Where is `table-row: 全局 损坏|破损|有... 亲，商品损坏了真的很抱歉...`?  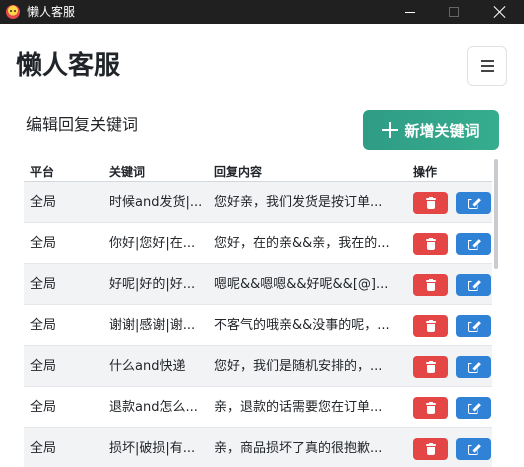
table-row: 全局 损坏|破损|有... 亲，商品损坏了真的很抱歉... is located at coordinates (258, 447).